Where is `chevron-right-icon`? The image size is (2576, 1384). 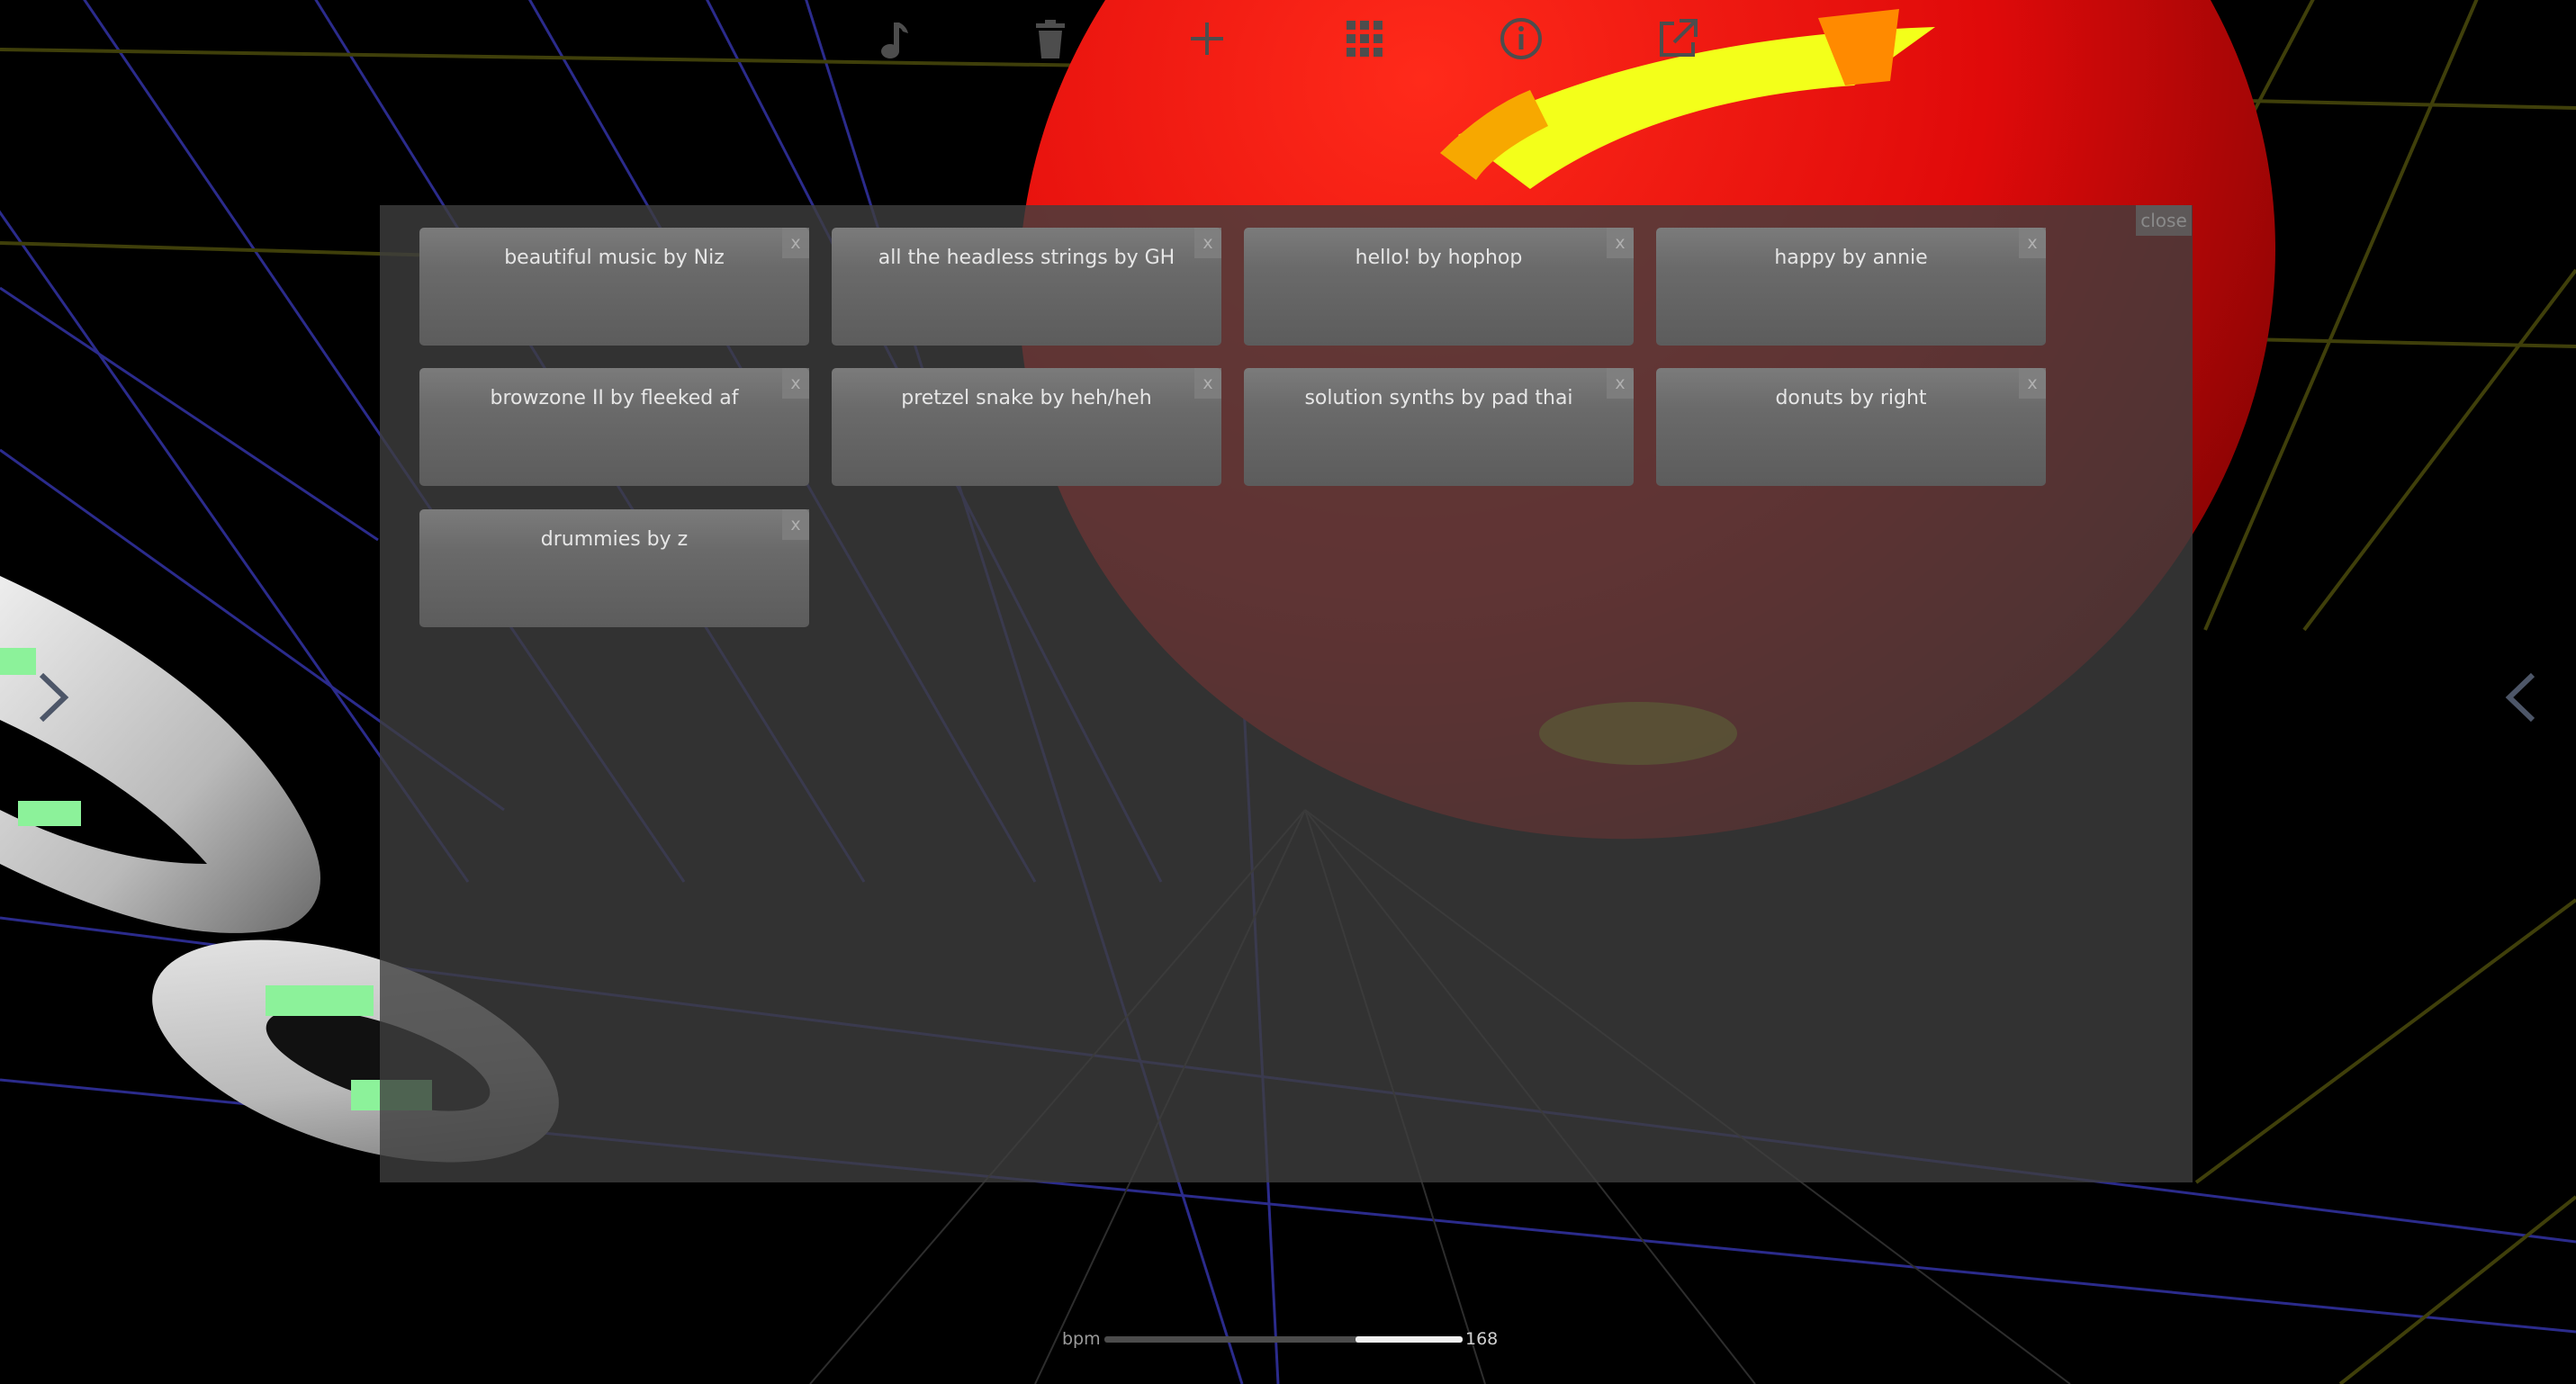
chevron-right-icon is located at coordinates (52, 697).